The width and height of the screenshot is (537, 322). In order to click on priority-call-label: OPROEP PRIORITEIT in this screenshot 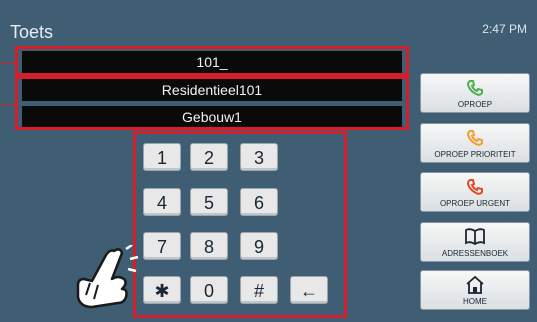, I will do `click(475, 154)`.